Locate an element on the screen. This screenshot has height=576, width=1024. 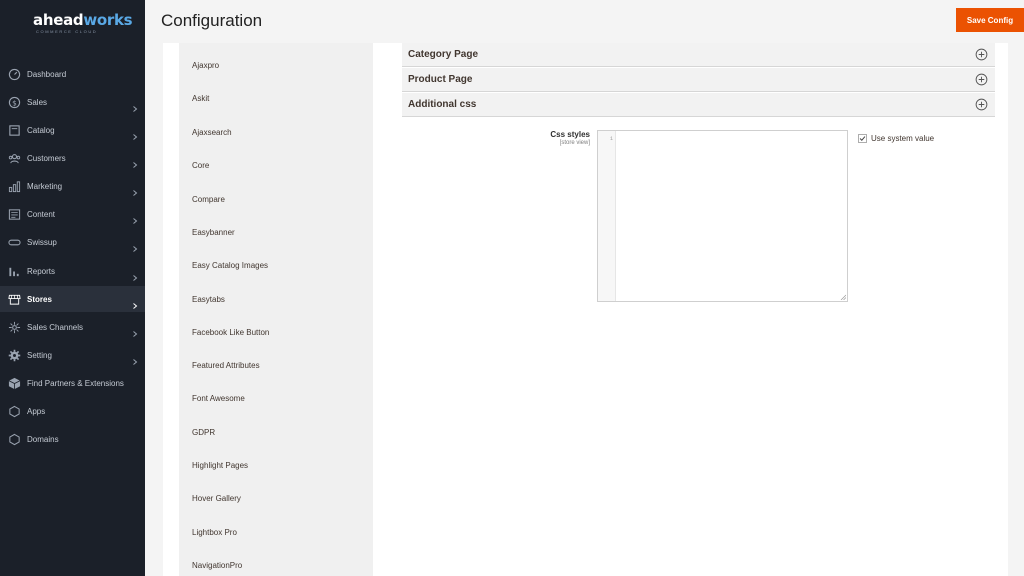
marketing-icon is located at coordinates (14, 186).